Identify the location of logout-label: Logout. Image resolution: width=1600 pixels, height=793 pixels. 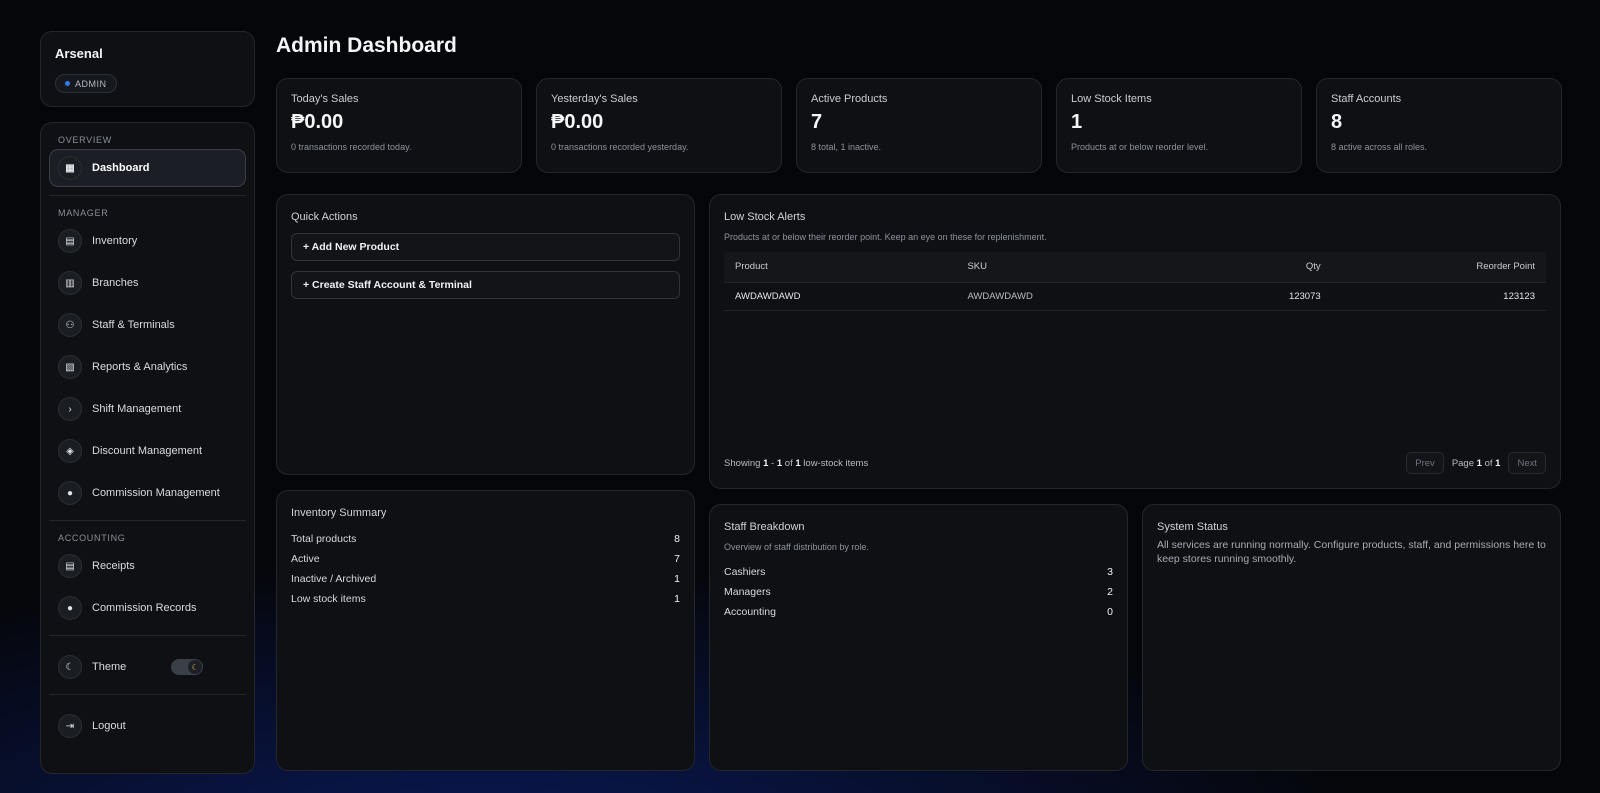
(109, 726).